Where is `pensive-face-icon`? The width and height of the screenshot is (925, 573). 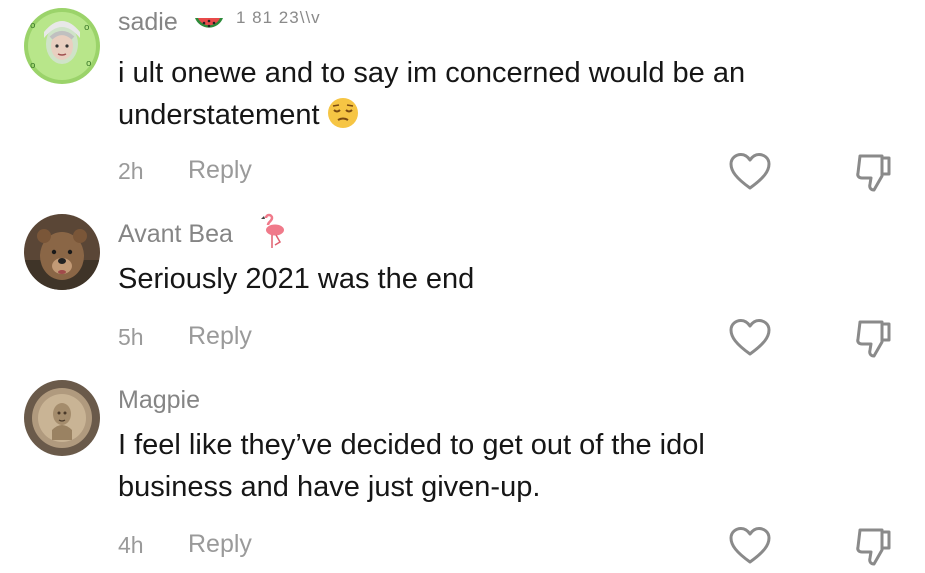
pensive-face-icon is located at coordinates (343, 119).